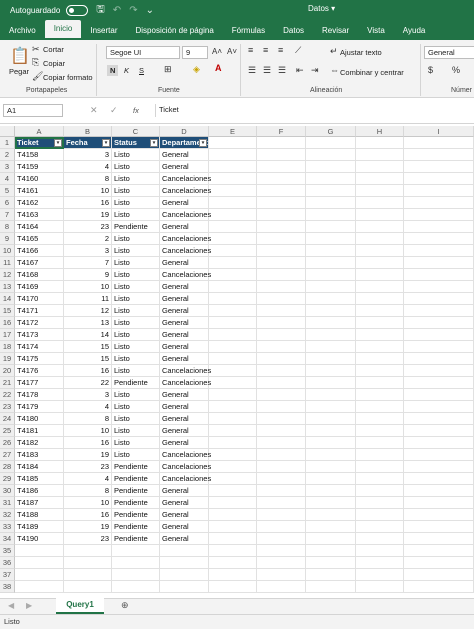 The height and width of the screenshot is (629, 474). What do you see at coordinates (334, 70) in the screenshot?
I see `merge-center-icon: ⇔` at bounding box center [334, 70].